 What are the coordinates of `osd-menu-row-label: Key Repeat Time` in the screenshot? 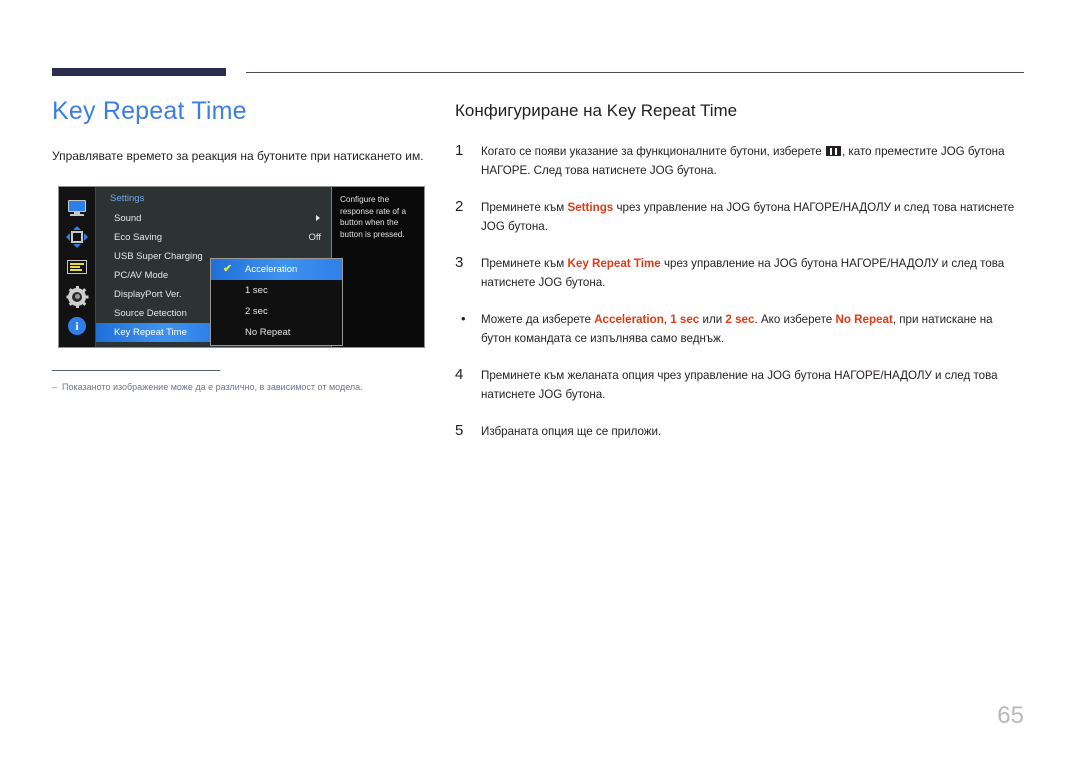 It's located at (150, 332).